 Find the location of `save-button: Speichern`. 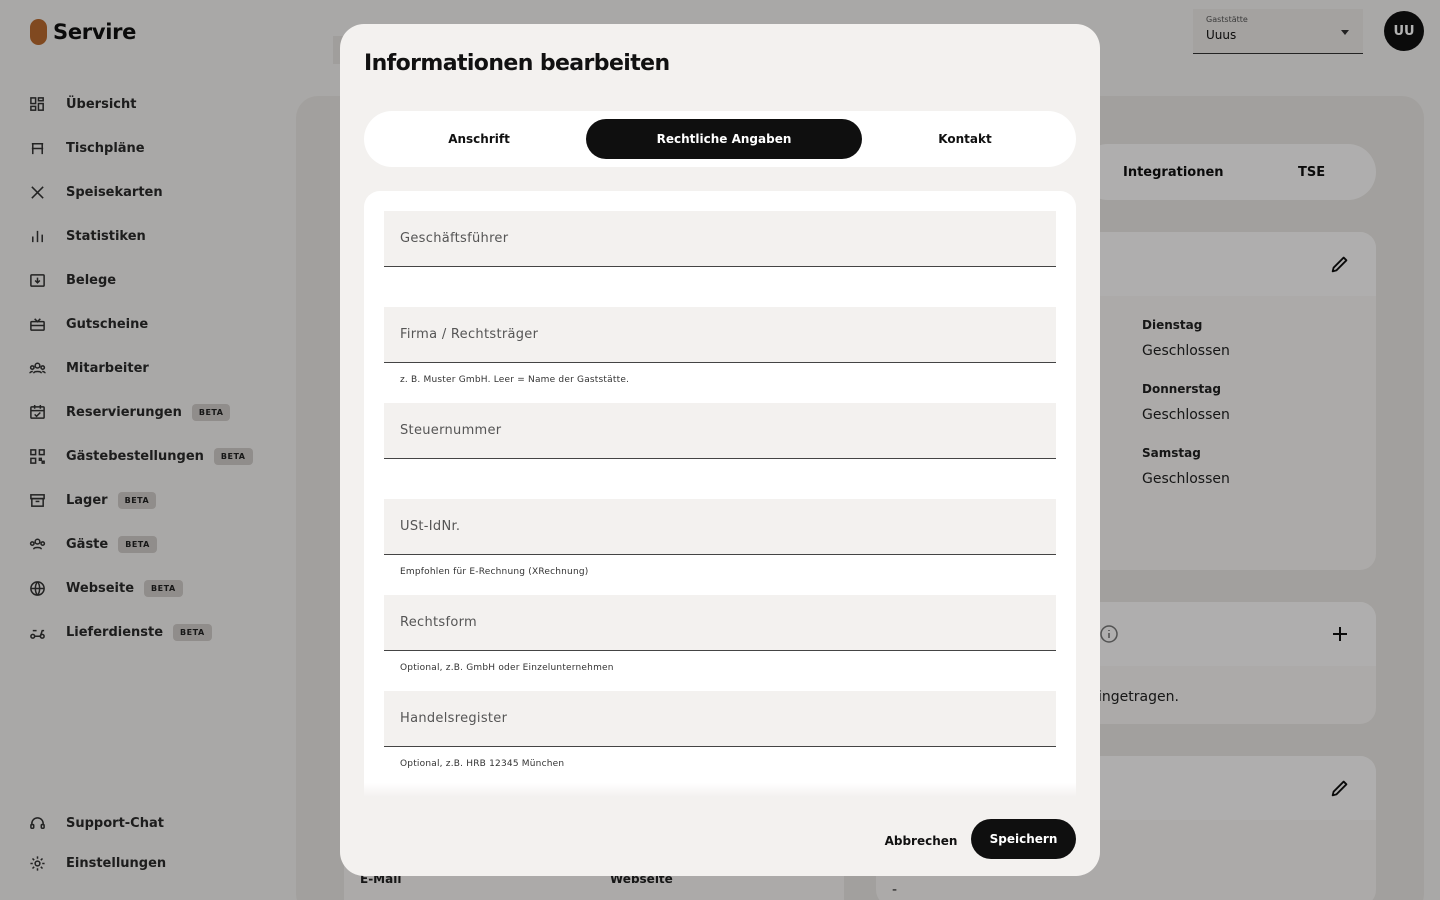

save-button: Speichern is located at coordinates (1023, 839).